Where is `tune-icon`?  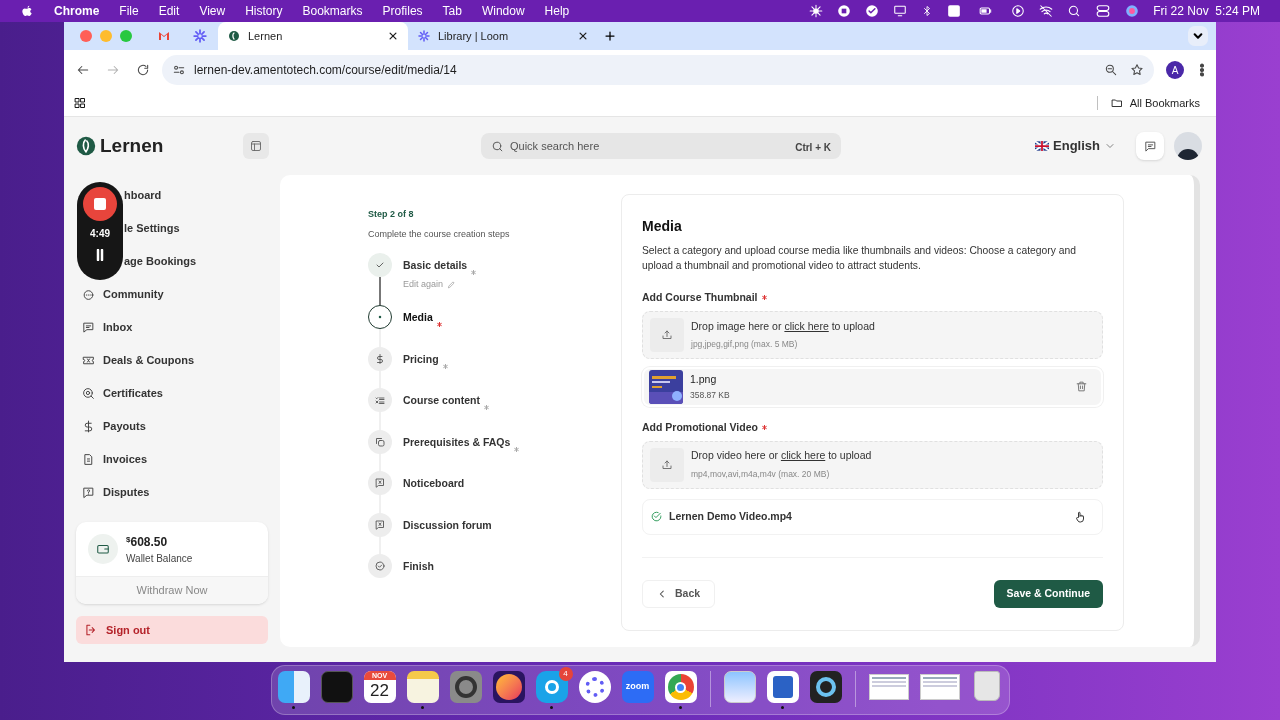 tune-icon is located at coordinates (179, 70).